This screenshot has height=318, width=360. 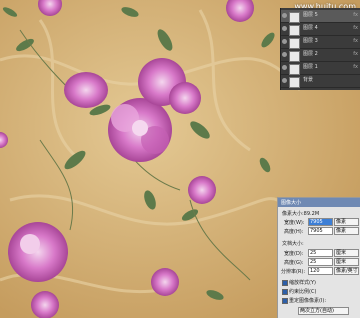 I want to click on doc-width-unit-select: 厘米, so click(x=346, y=253).